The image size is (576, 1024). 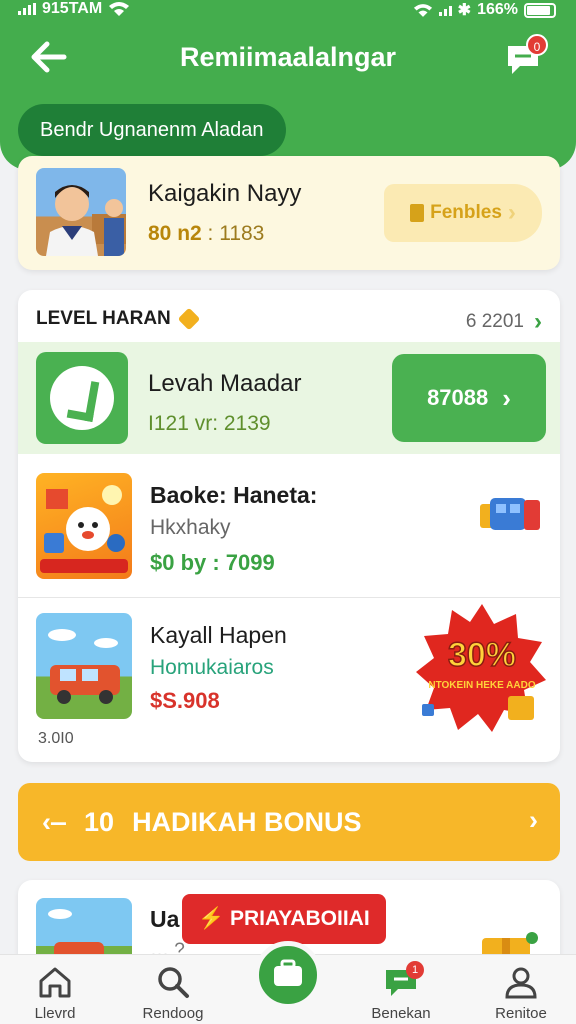 I want to click on toy-blocks-icon, so click(x=510, y=514).